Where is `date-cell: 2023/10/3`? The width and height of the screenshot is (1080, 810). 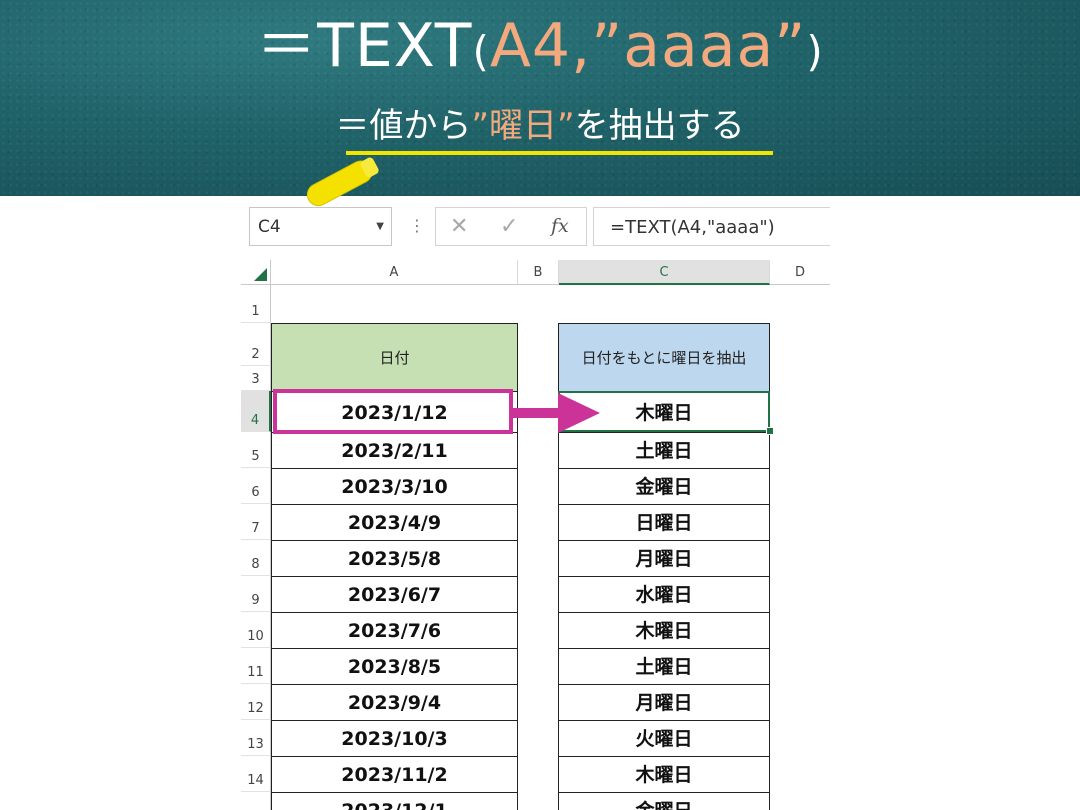 date-cell: 2023/10/3 is located at coordinates (394, 738).